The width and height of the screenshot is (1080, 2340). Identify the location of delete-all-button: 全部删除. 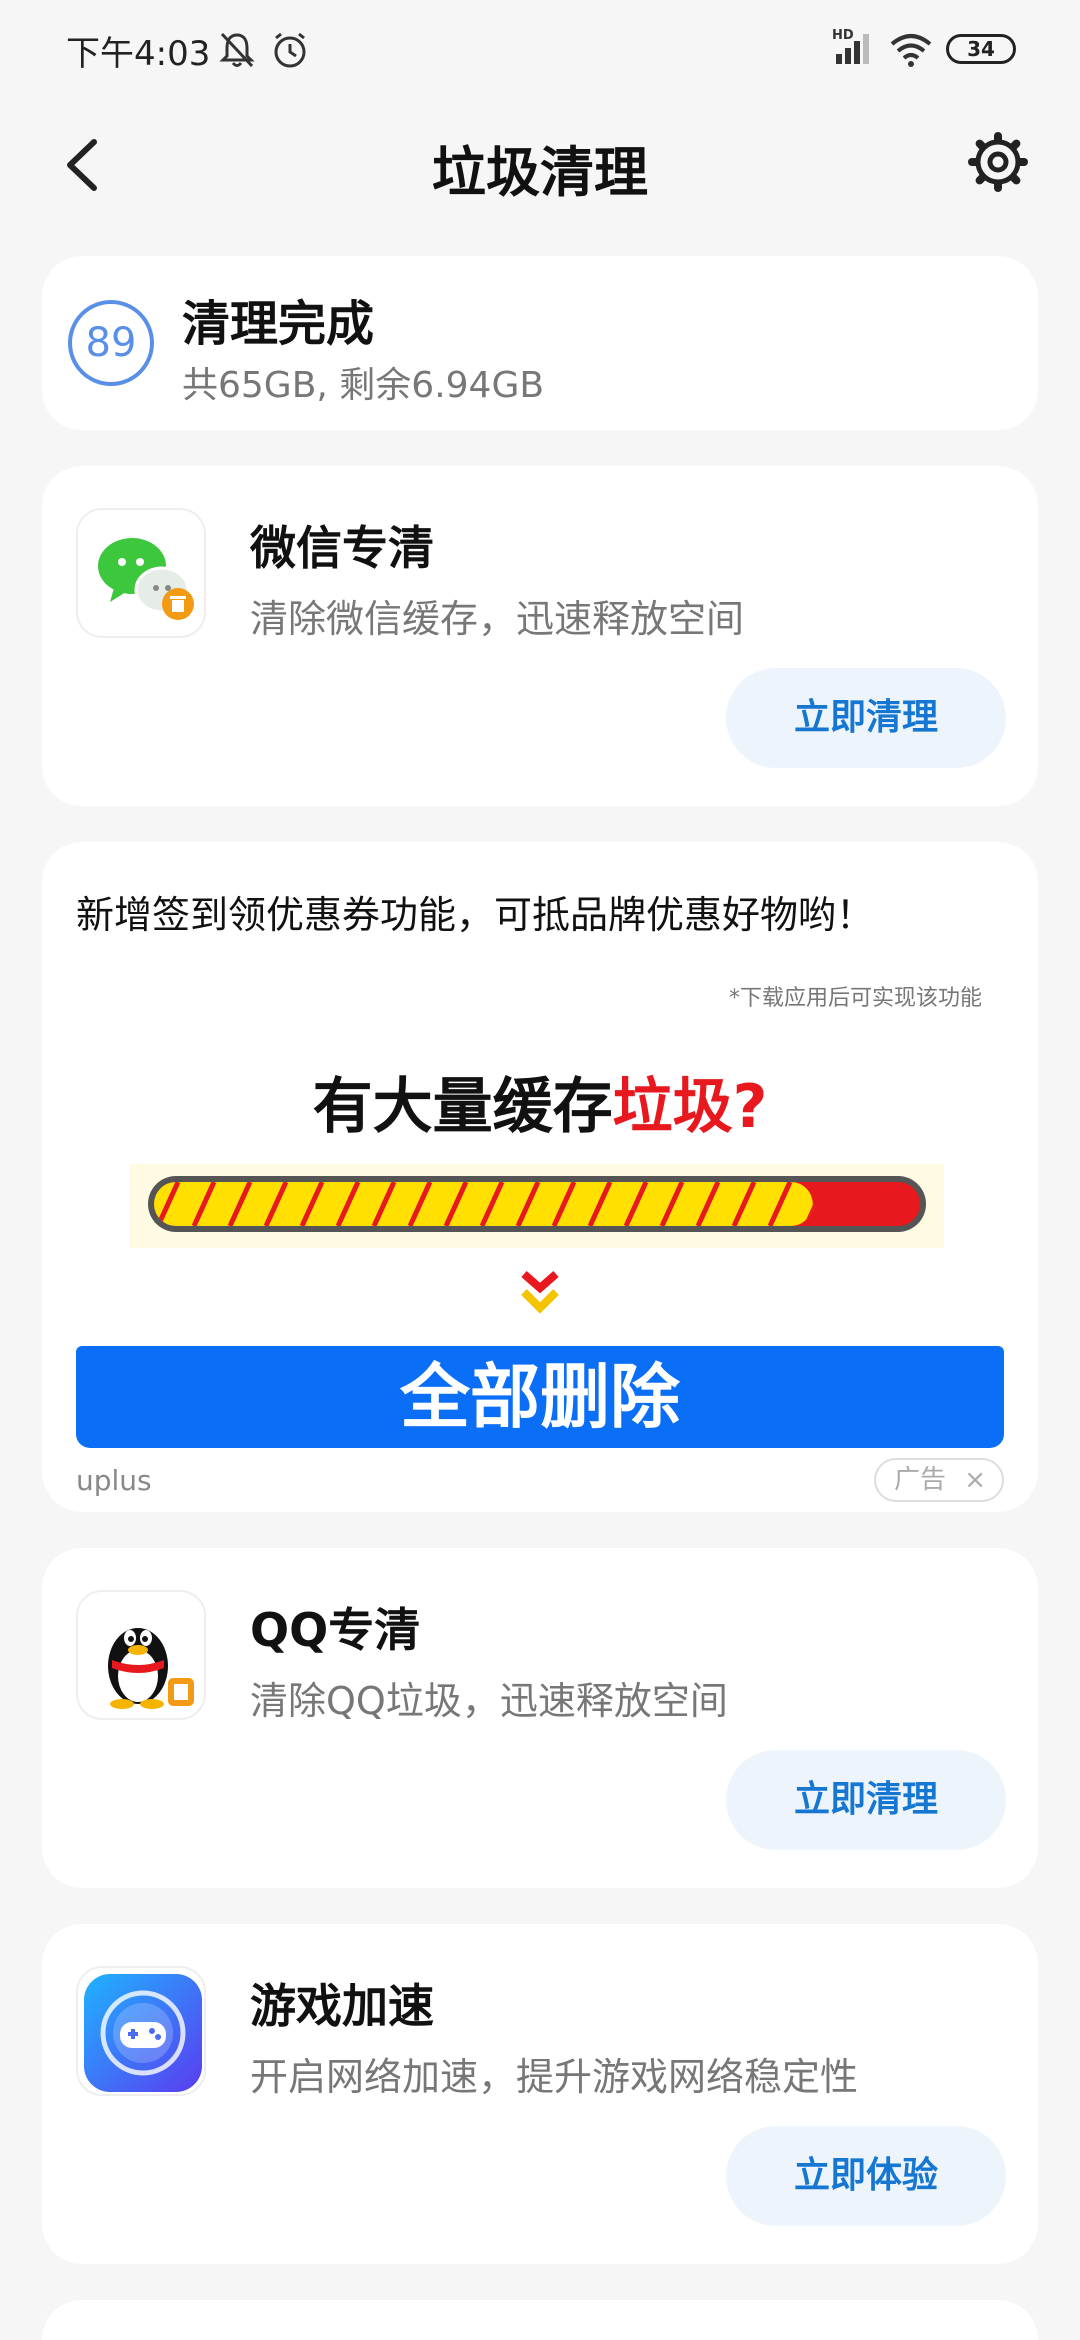
(540, 1397).